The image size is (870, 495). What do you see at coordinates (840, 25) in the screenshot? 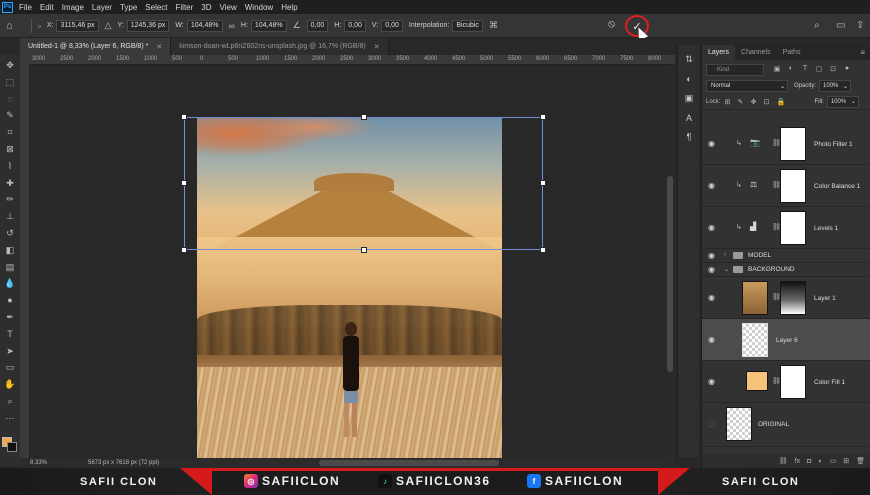
I see `workspace-icon: ▭` at bounding box center [840, 25].